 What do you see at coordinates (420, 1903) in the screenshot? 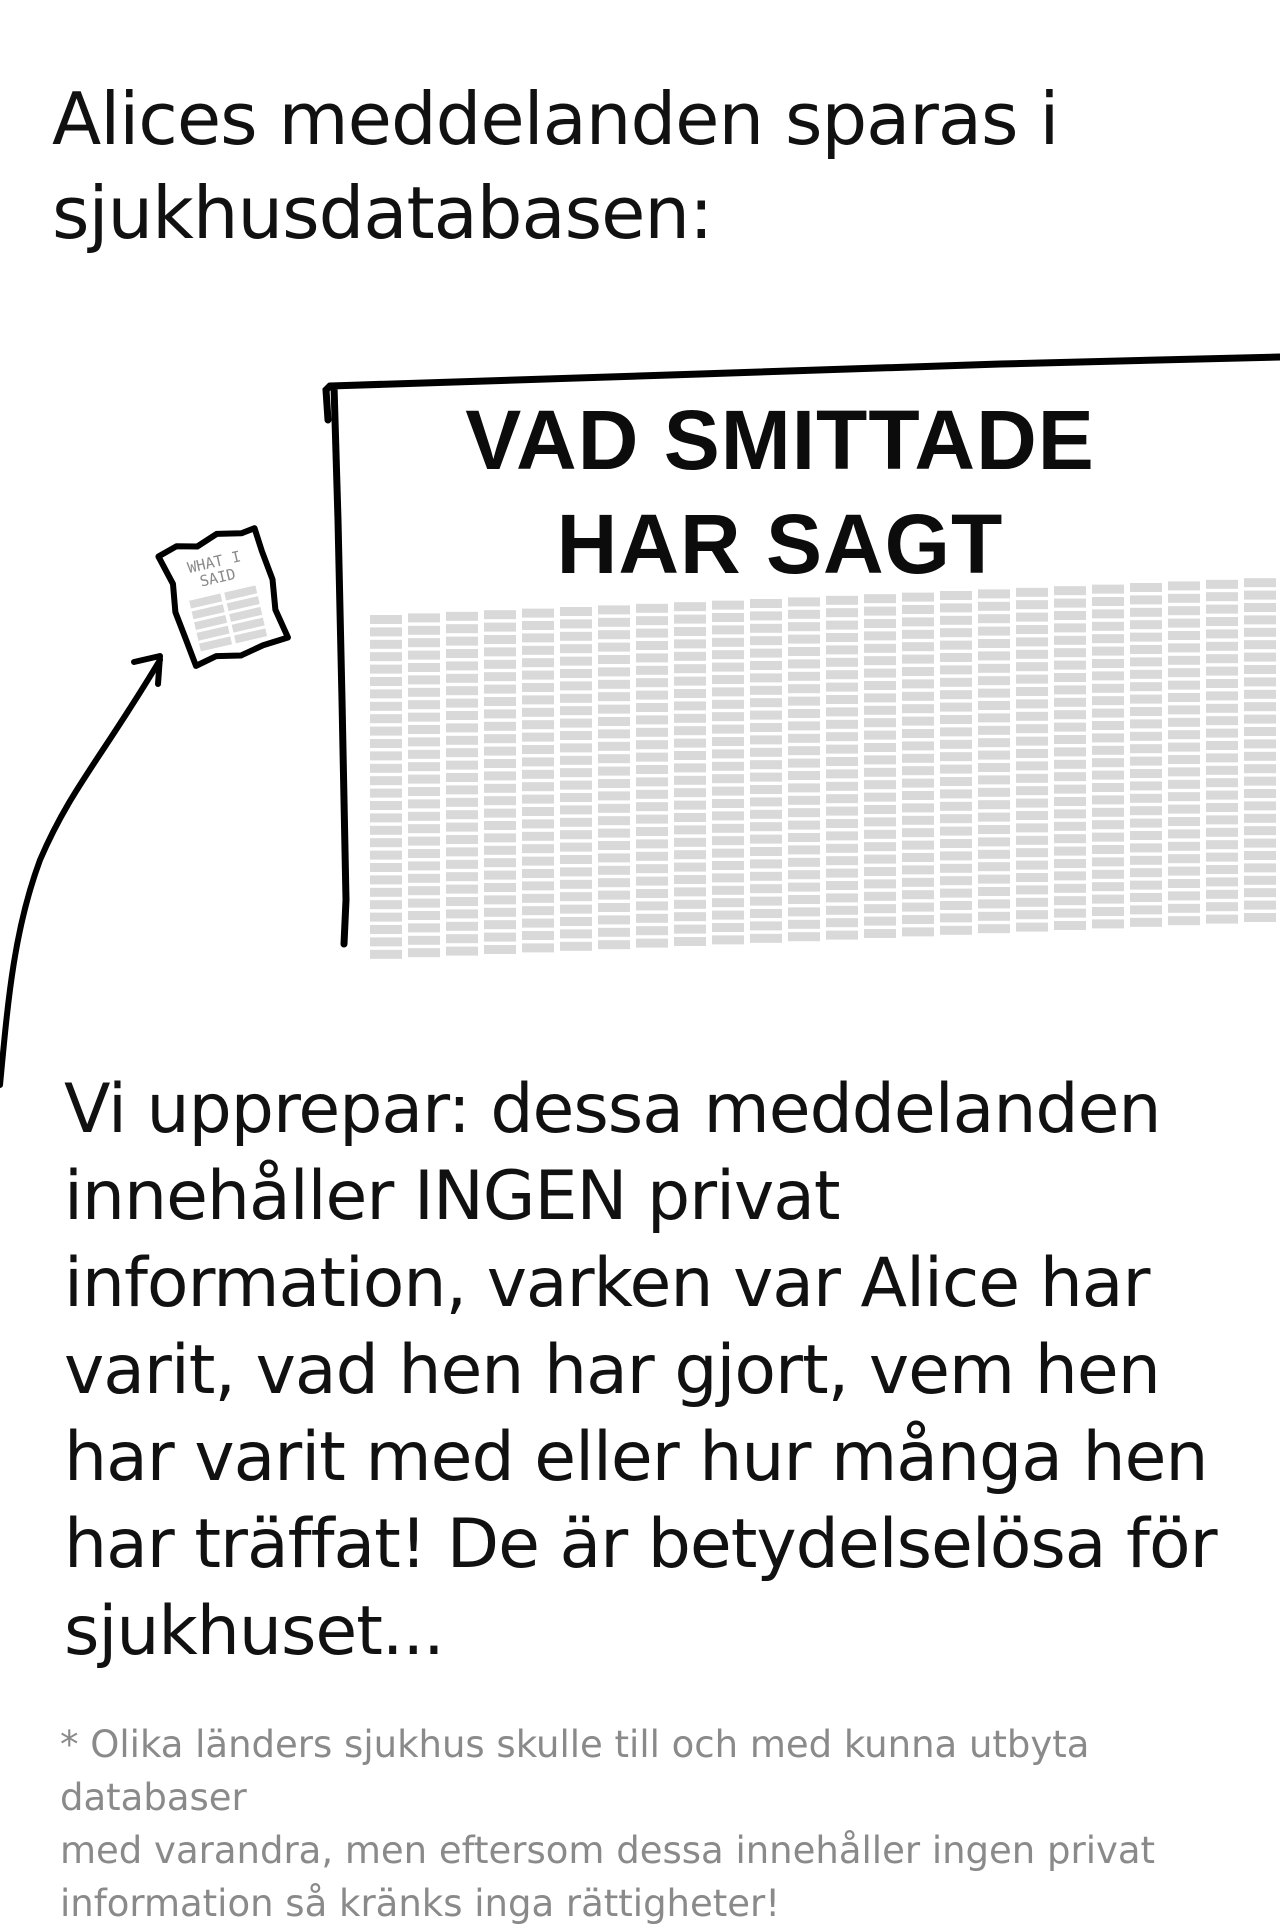
I see `footnote-line: information så kränks inga rättigheter!` at bounding box center [420, 1903].